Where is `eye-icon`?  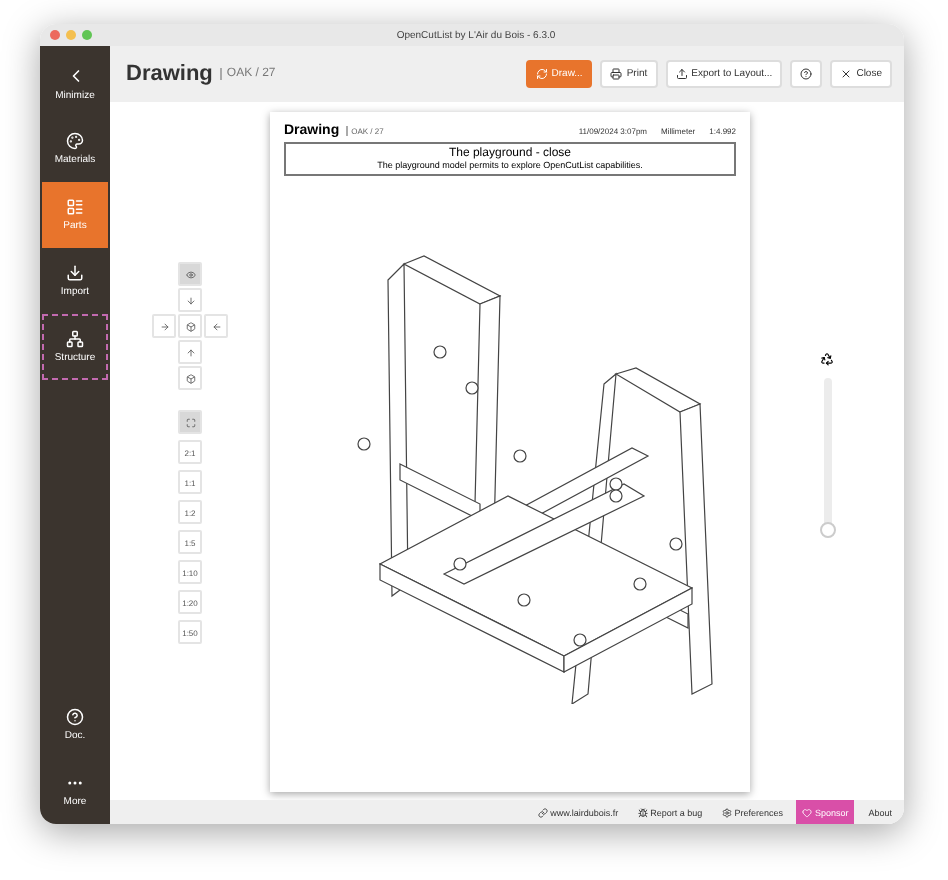
eye-icon is located at coordinates (190, 274).